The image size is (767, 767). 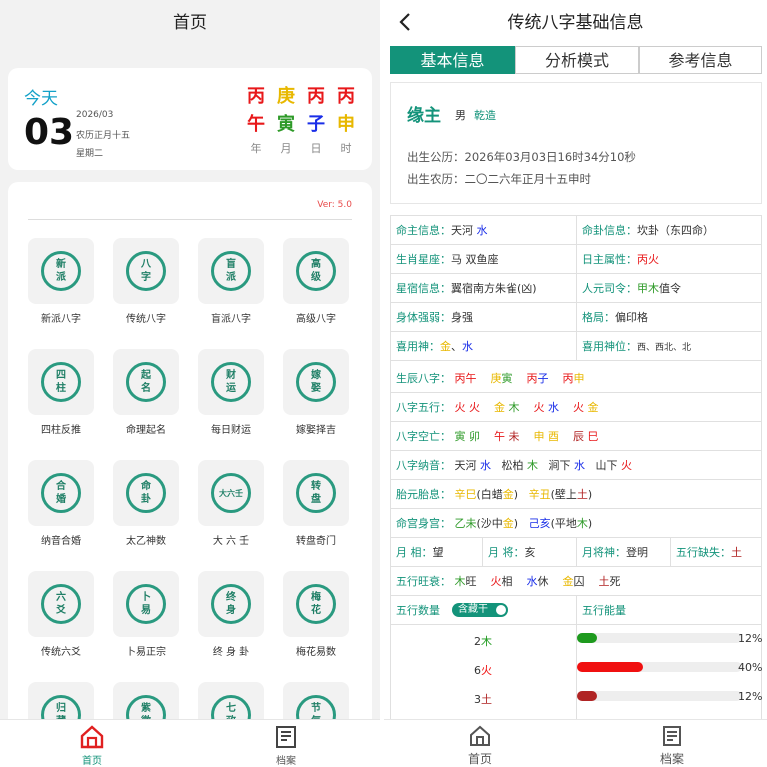 I want to click on row-minggong: 命宫身宫： 乙未(沙中金) 己亥(平地木), so click(x=576, y=523).